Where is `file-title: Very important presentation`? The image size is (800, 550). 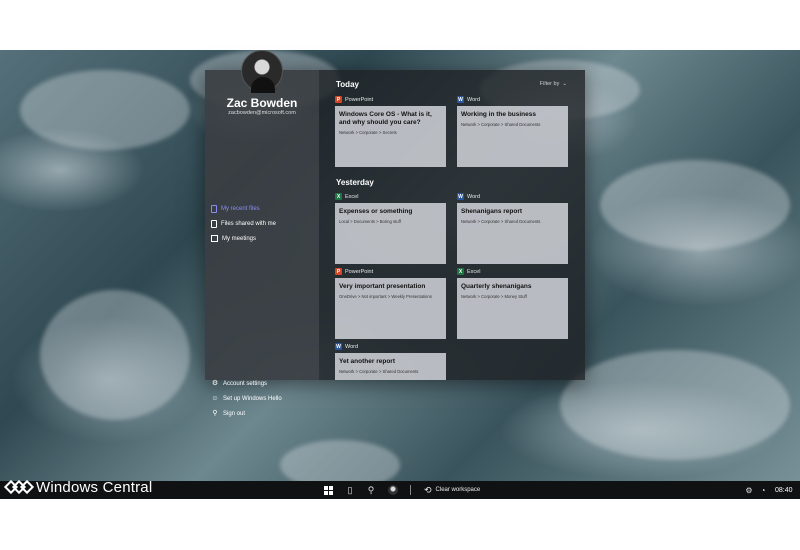 file-title: Very important presentation is located at coordinates (382, 286).